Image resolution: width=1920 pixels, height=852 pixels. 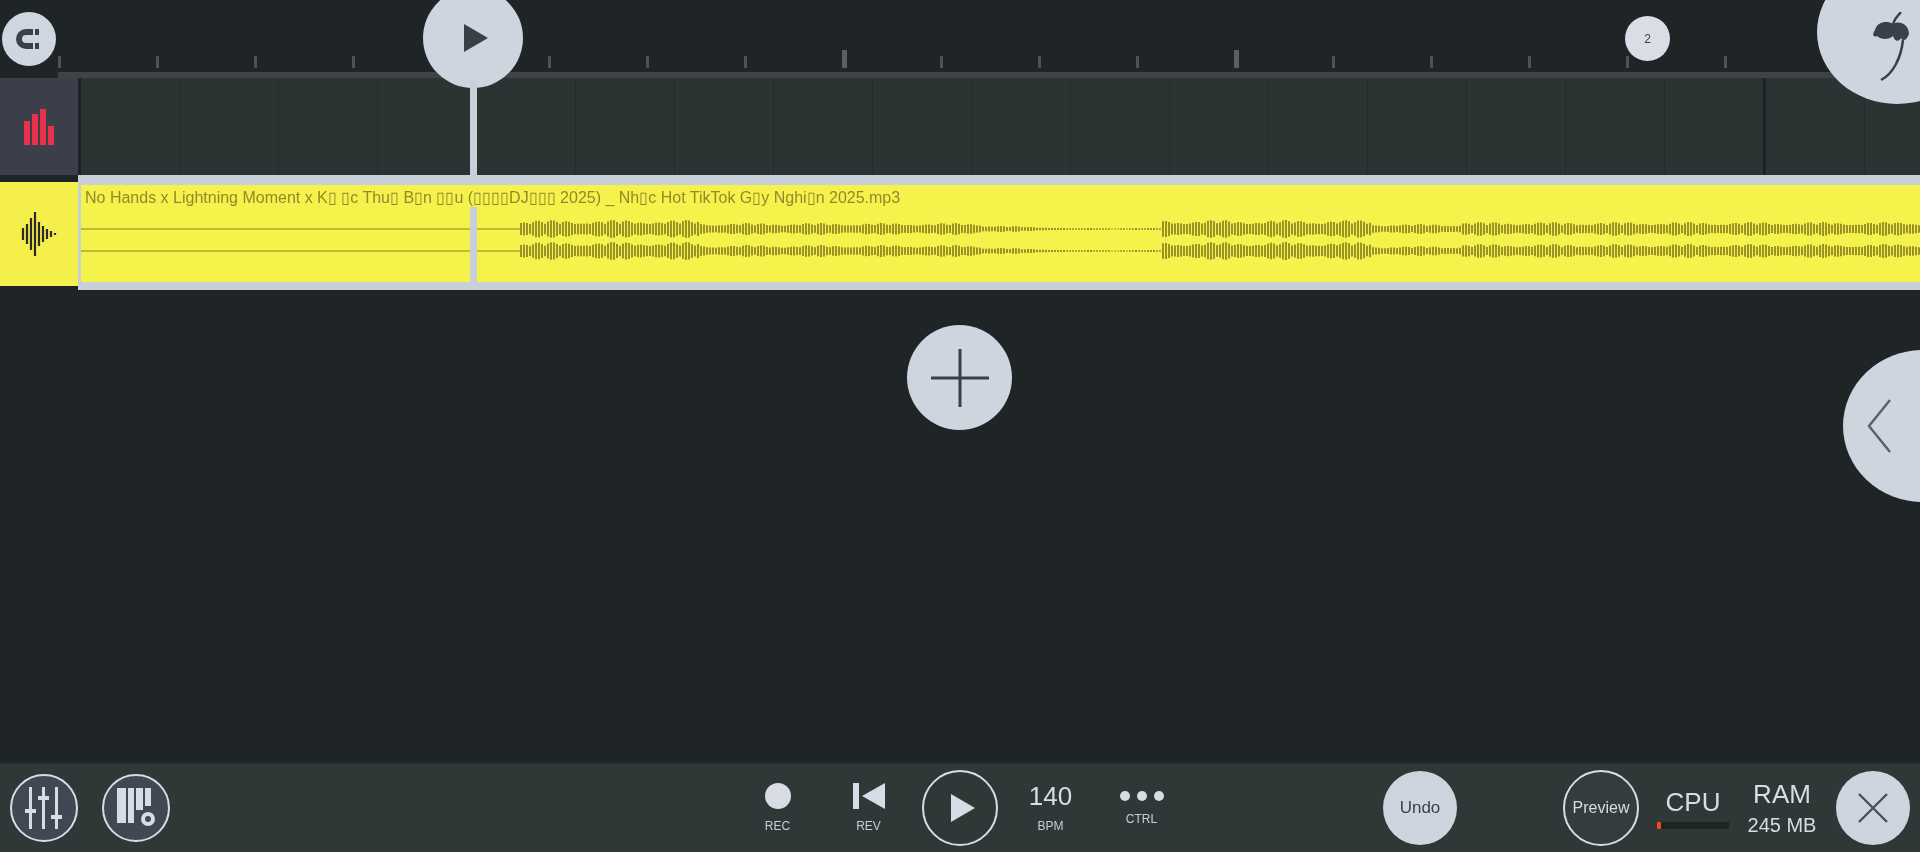 What do you see at coordinates (1420, 808) in the screenshot?
I see `undo-button: Undo` at bounding box center [1420, 808].